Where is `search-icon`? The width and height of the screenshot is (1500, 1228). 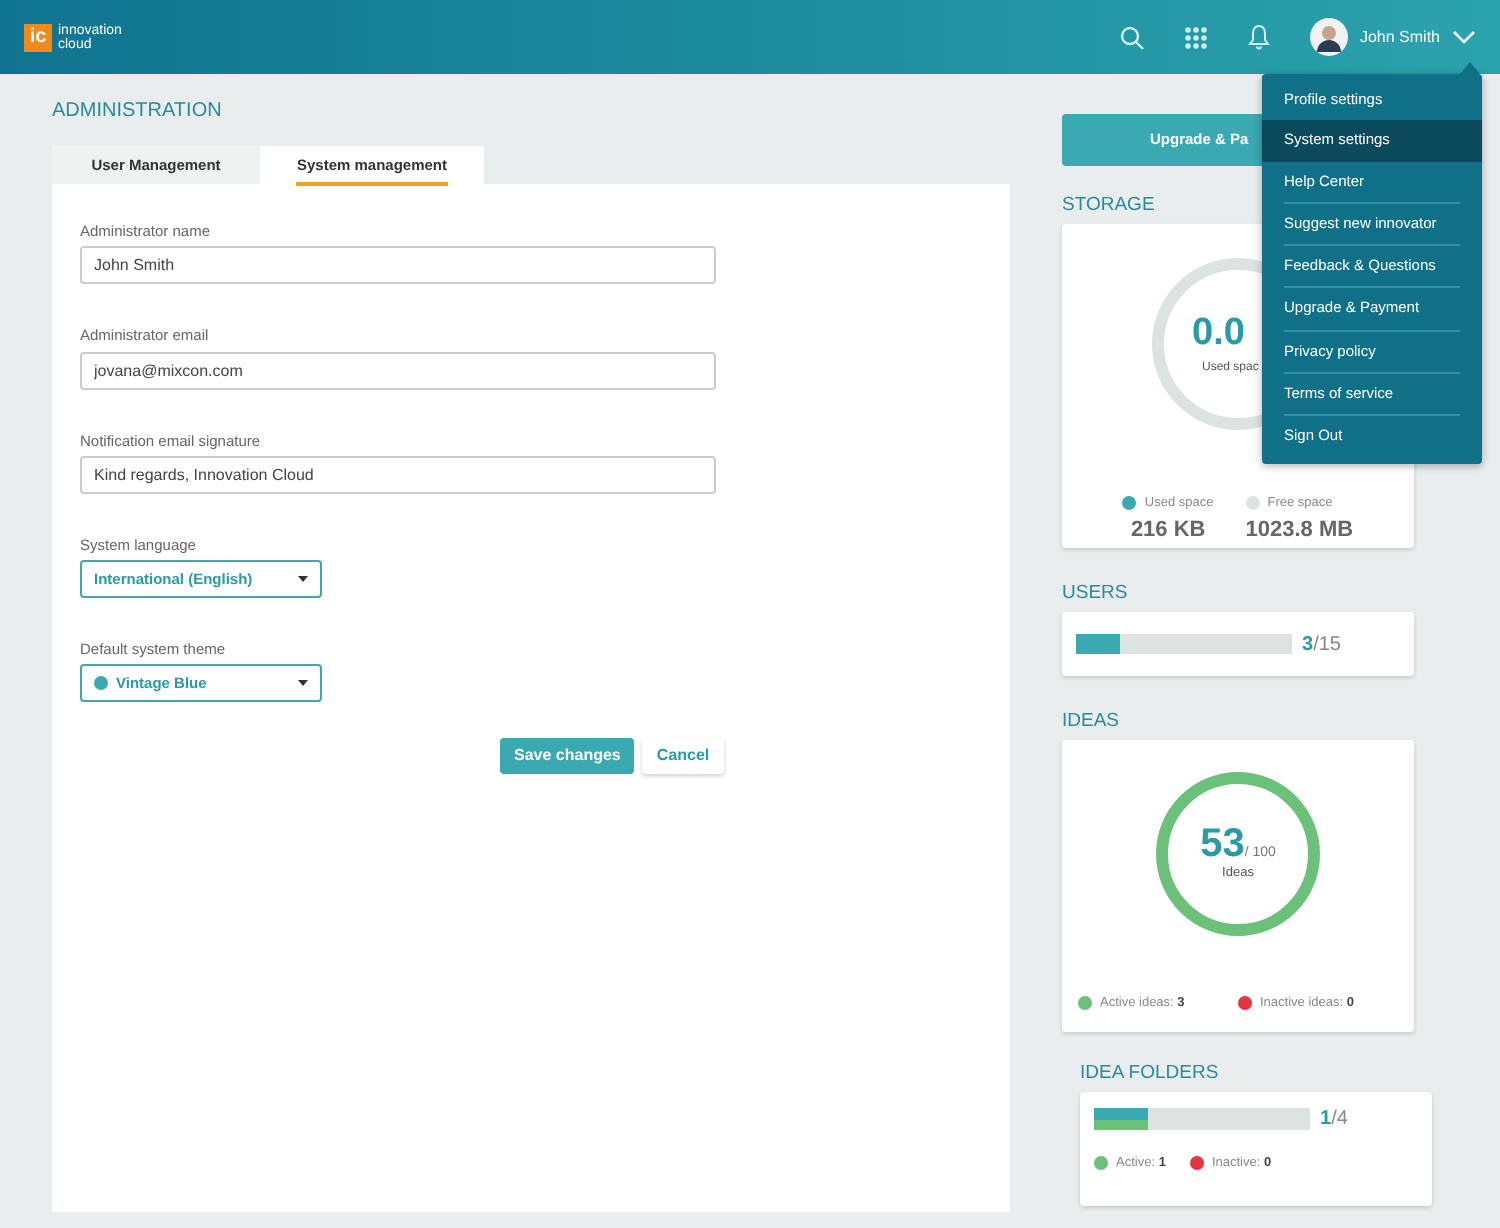
search-icon is located at coordinates (1131, 37).